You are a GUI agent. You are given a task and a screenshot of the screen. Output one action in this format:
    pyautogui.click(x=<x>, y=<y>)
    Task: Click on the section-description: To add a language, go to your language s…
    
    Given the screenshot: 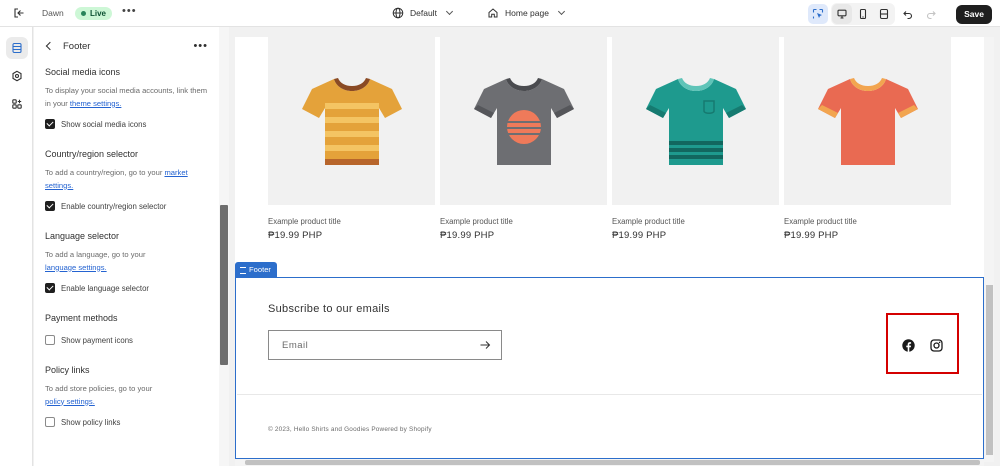 What is the action you would take?
    pyautogui.click(x=95, y=261)
    